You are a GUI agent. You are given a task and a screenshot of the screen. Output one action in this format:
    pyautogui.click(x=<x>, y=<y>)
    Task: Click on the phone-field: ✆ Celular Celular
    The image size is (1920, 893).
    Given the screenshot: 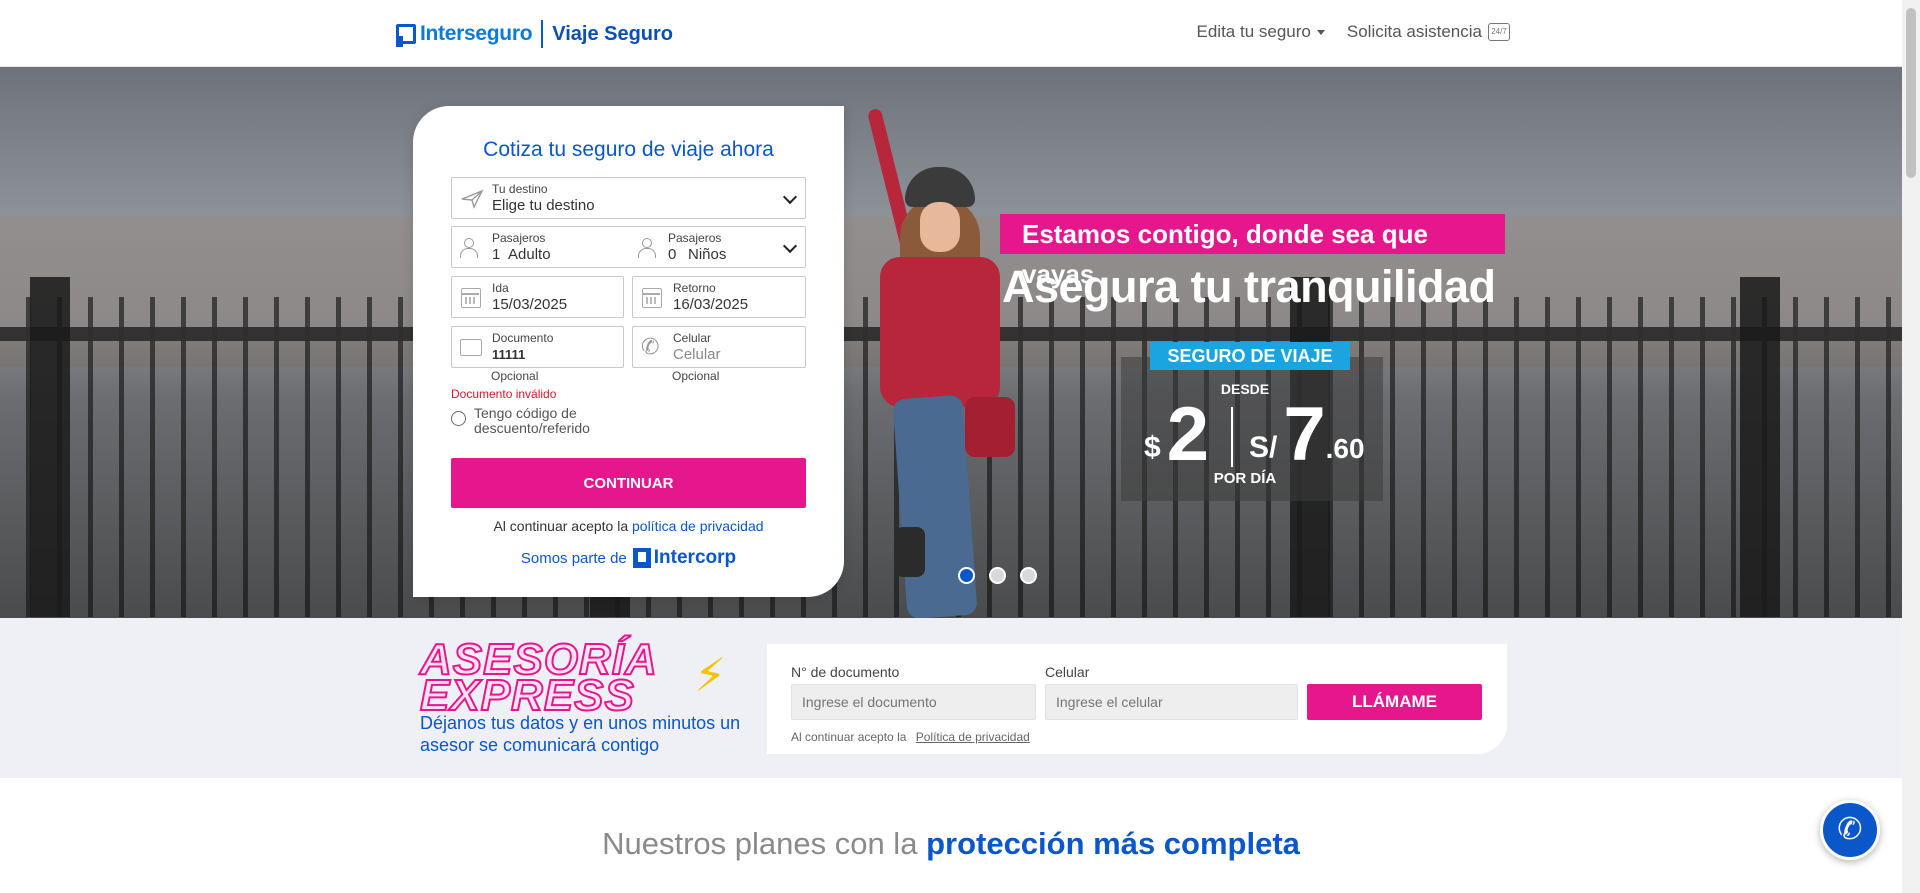 What is the action you would take?
    pyautogui.click(x=719, y=347)
    